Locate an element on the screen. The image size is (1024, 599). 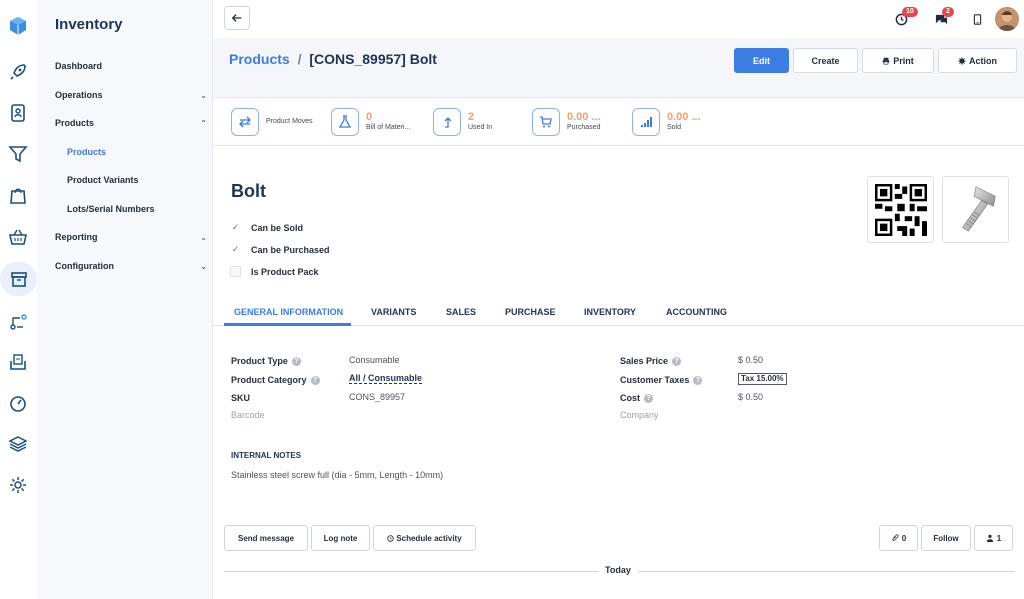
action-button: Action is located at coordinates (977, 60).